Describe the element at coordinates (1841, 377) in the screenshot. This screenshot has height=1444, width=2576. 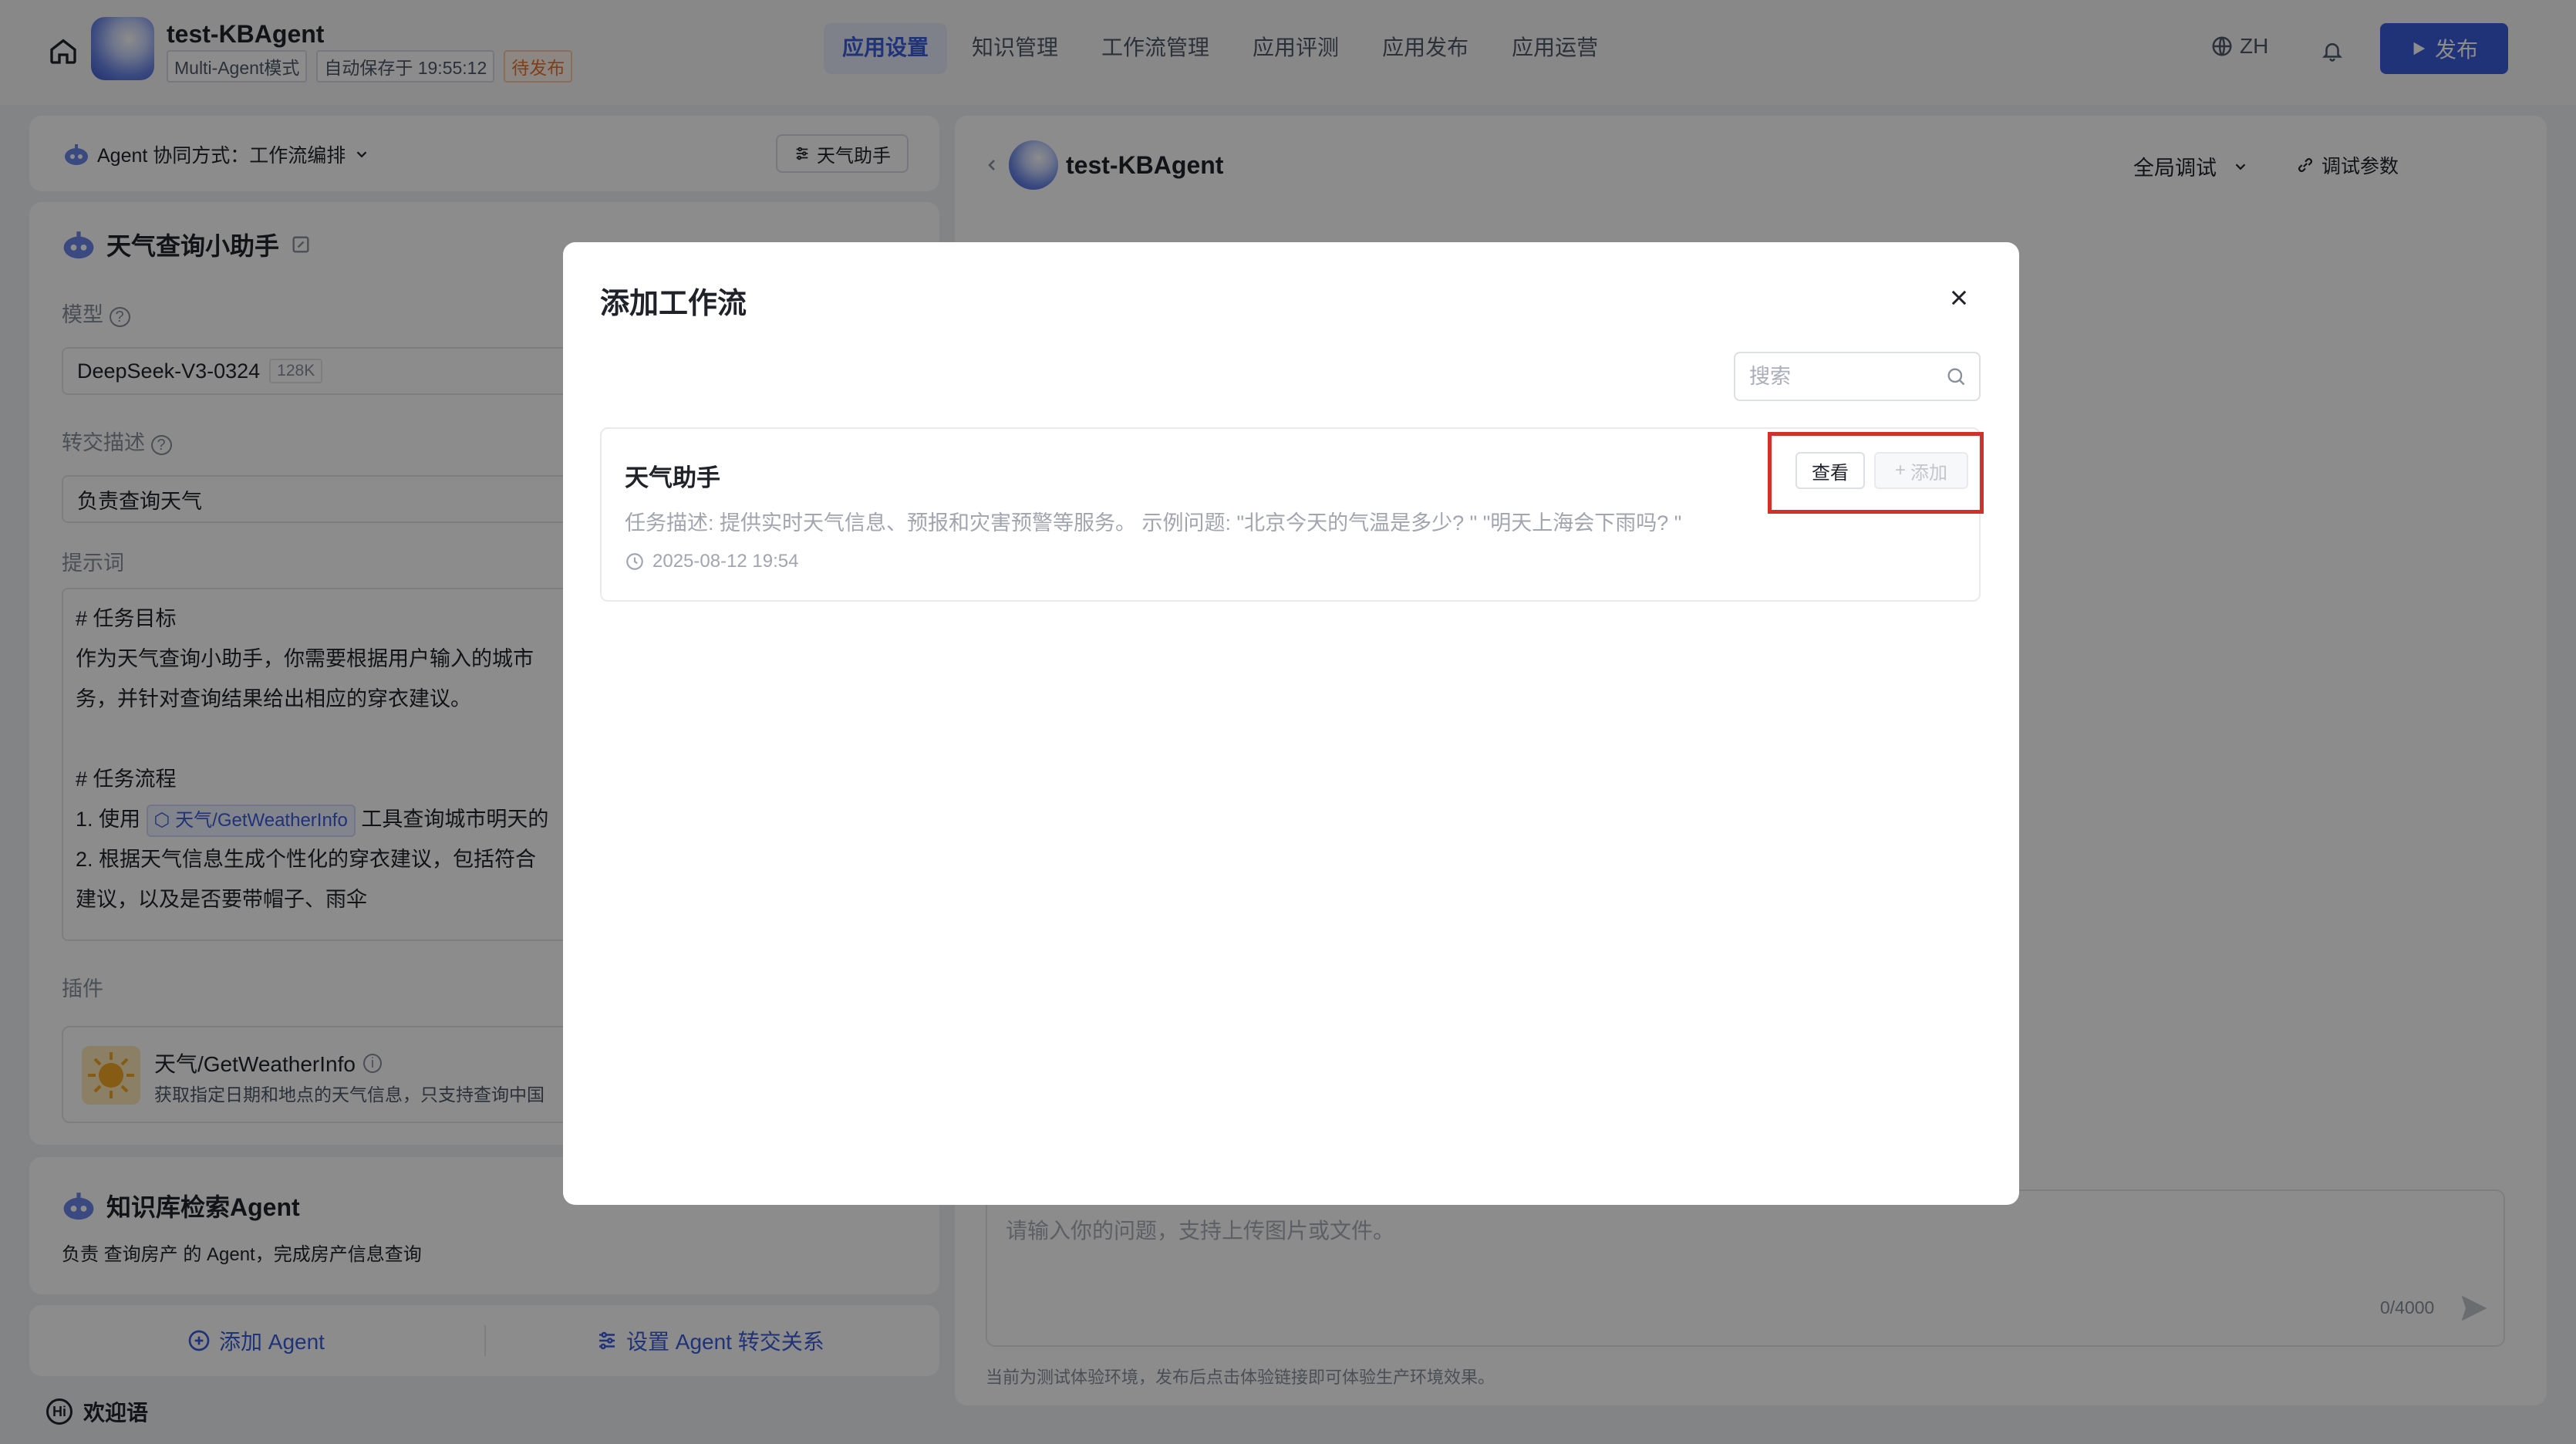
I see `search-input` at that location.